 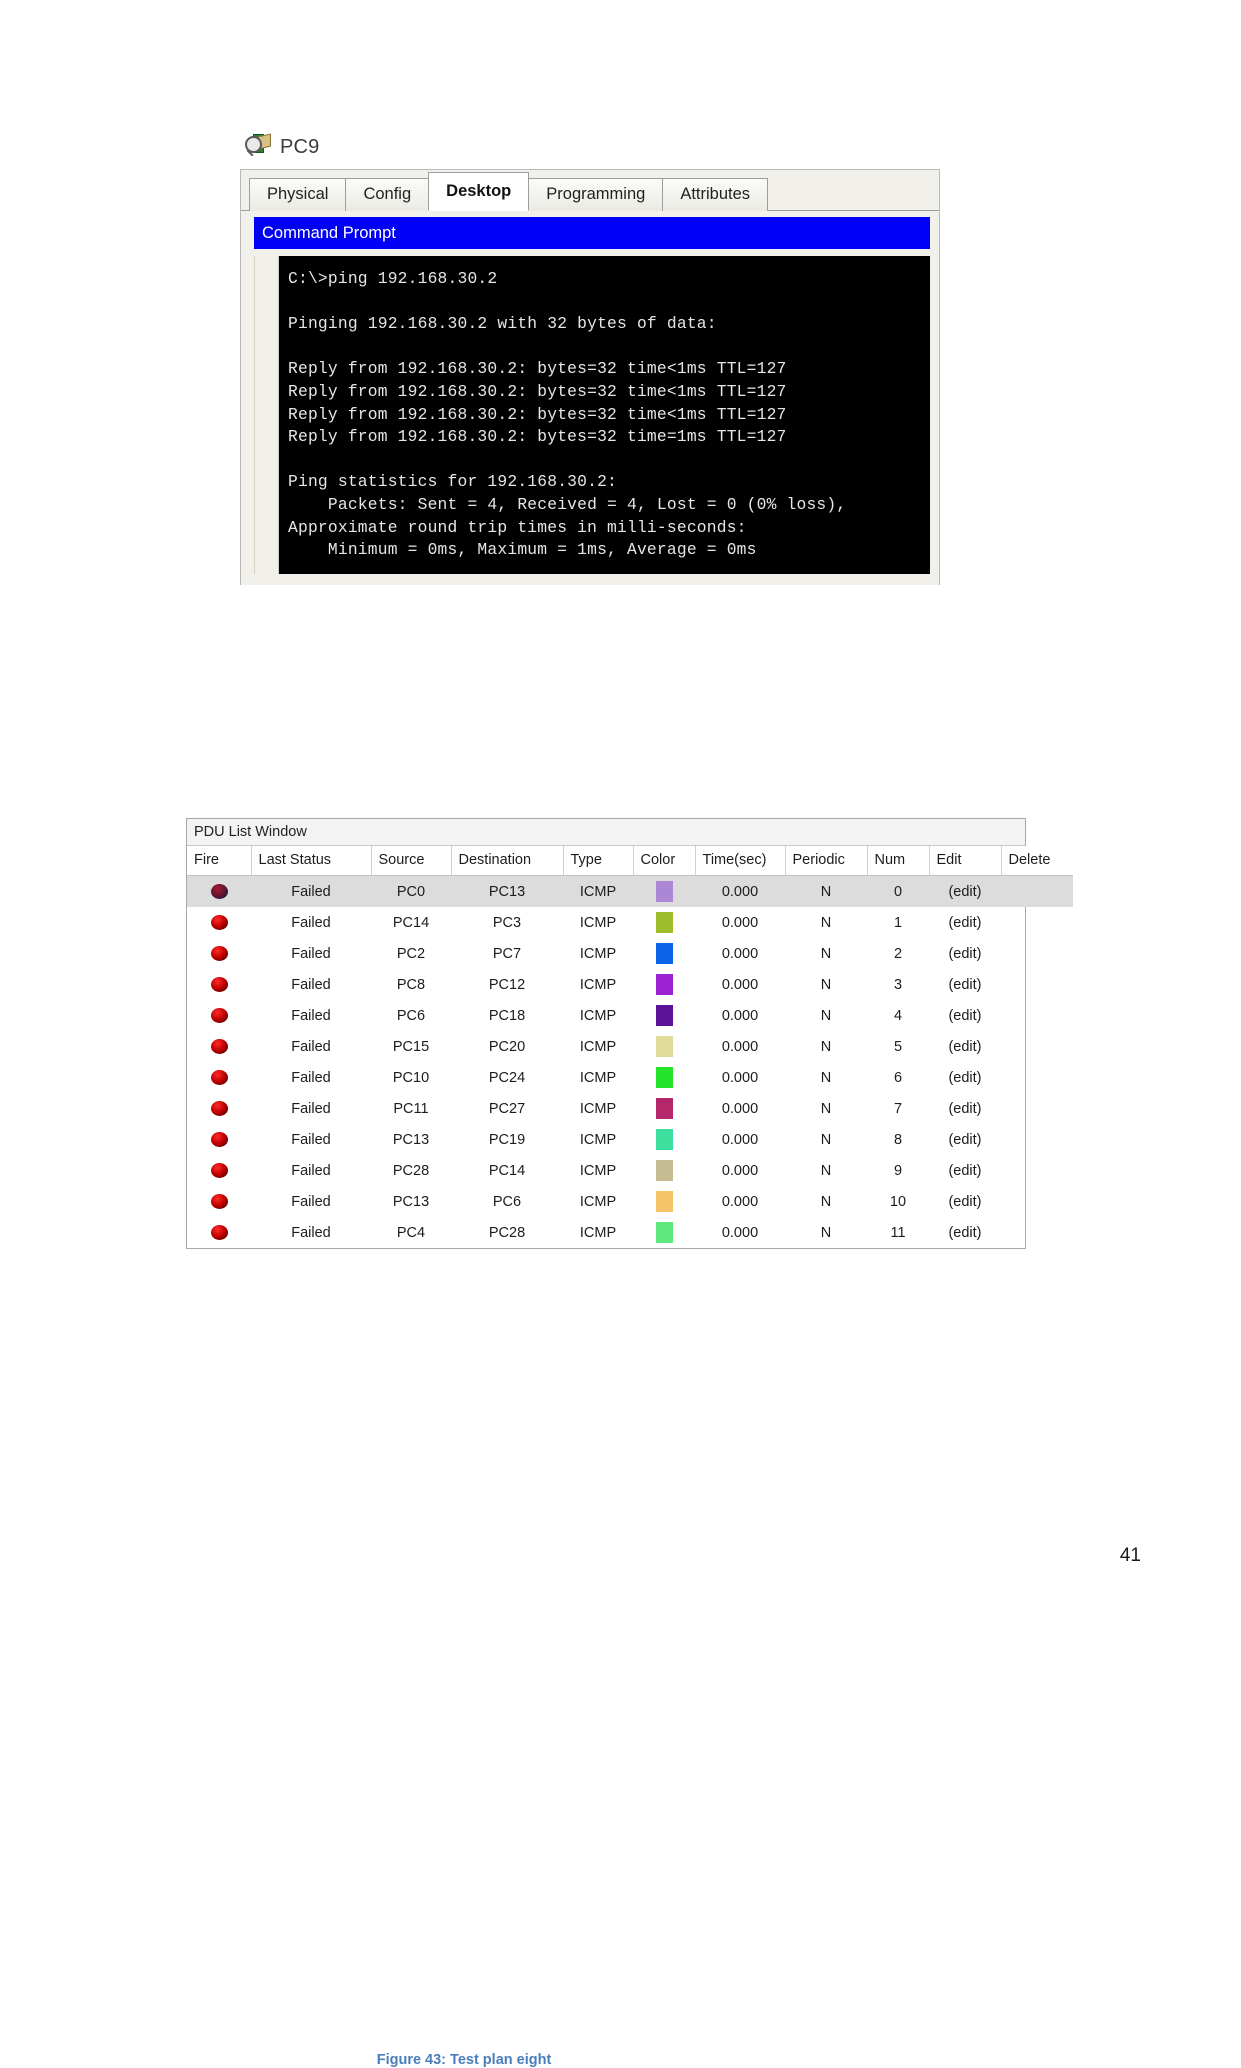 I want to click on table-row: Failed PC11 PC27 ICMP 0.000 N 7 (edit), so click(x=630, y=1108).